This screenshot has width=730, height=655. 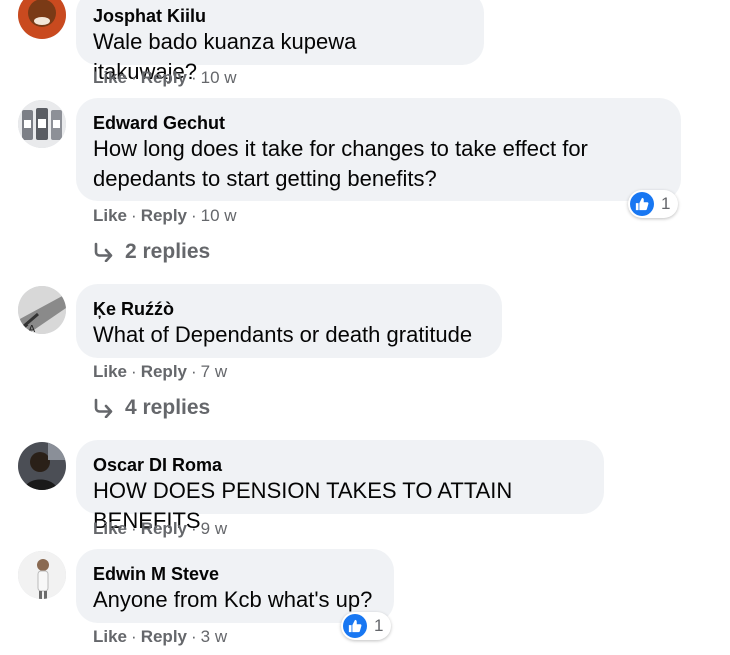 I want to click on comment-author: Oscar DI Roma, so click(x=339, y=465).